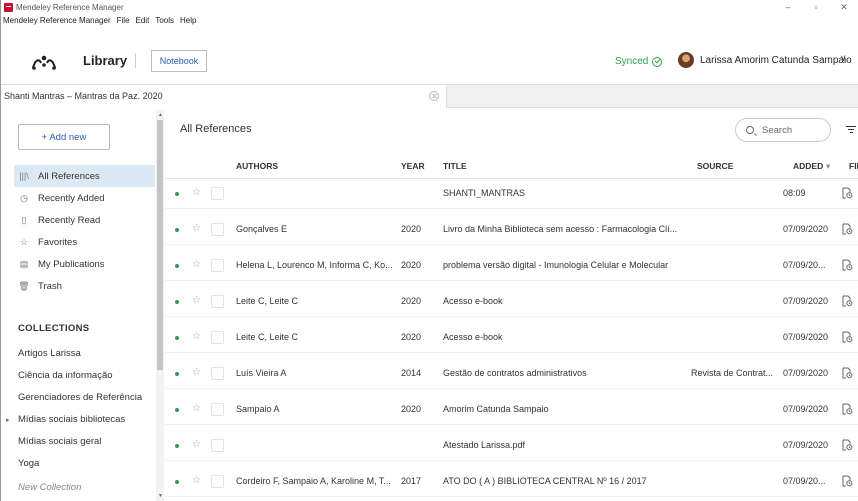 The height and width of the screenshot is (501, 858). Describe the element at coordinates (828, 166) in the screenshot. I see `sort-desc-icon: ▾` at that location.